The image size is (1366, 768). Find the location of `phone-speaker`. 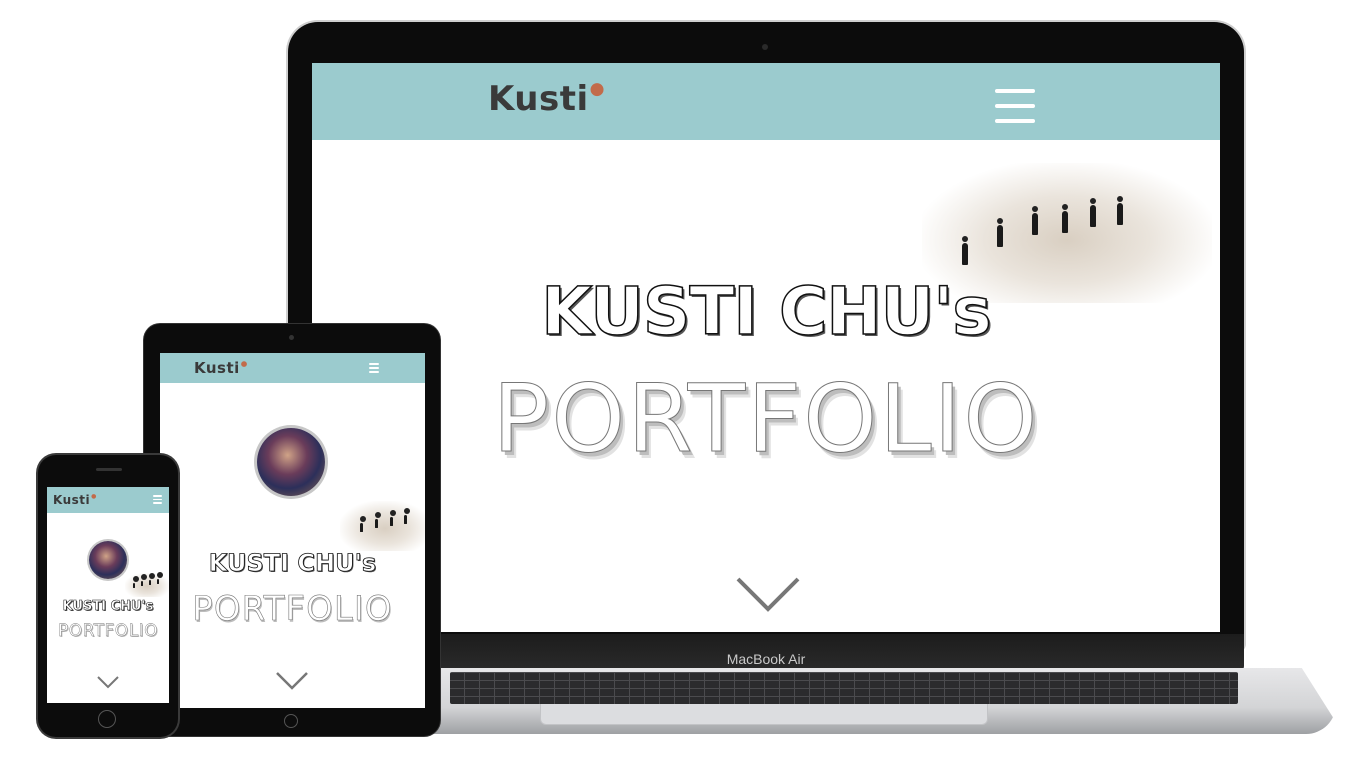

phone-speaker is located at coordinates (109, 469).